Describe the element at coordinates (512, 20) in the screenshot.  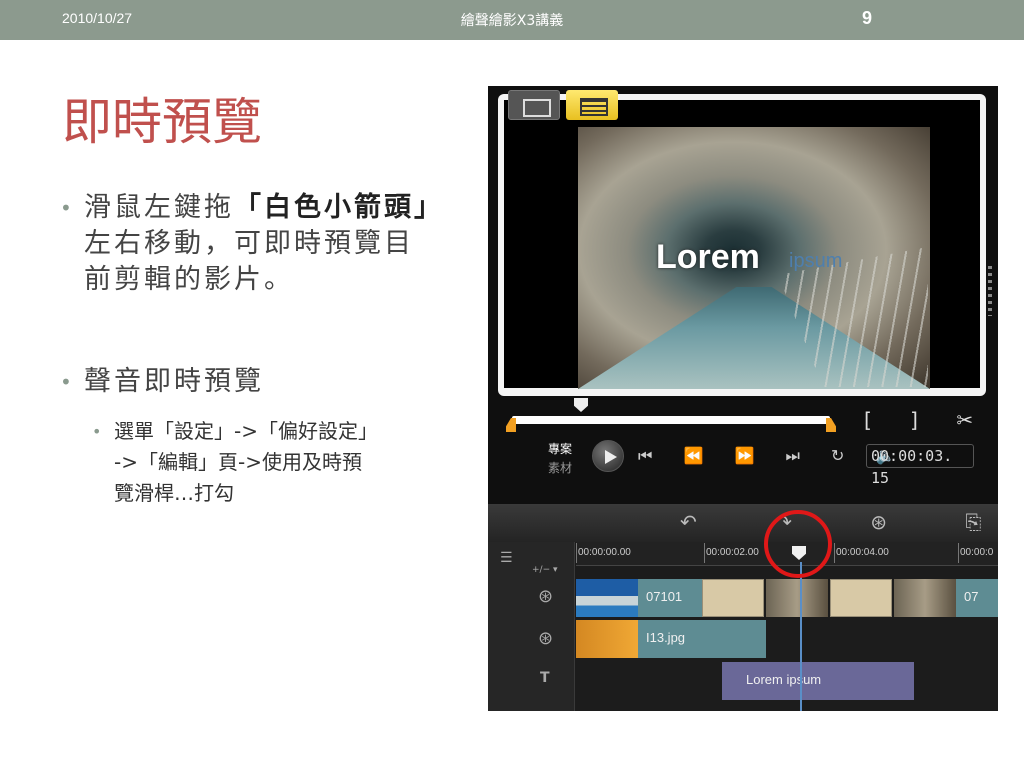
I see `slide-header-bar: 2010/10/27 繪聲繪影X3講義 9` at that location.